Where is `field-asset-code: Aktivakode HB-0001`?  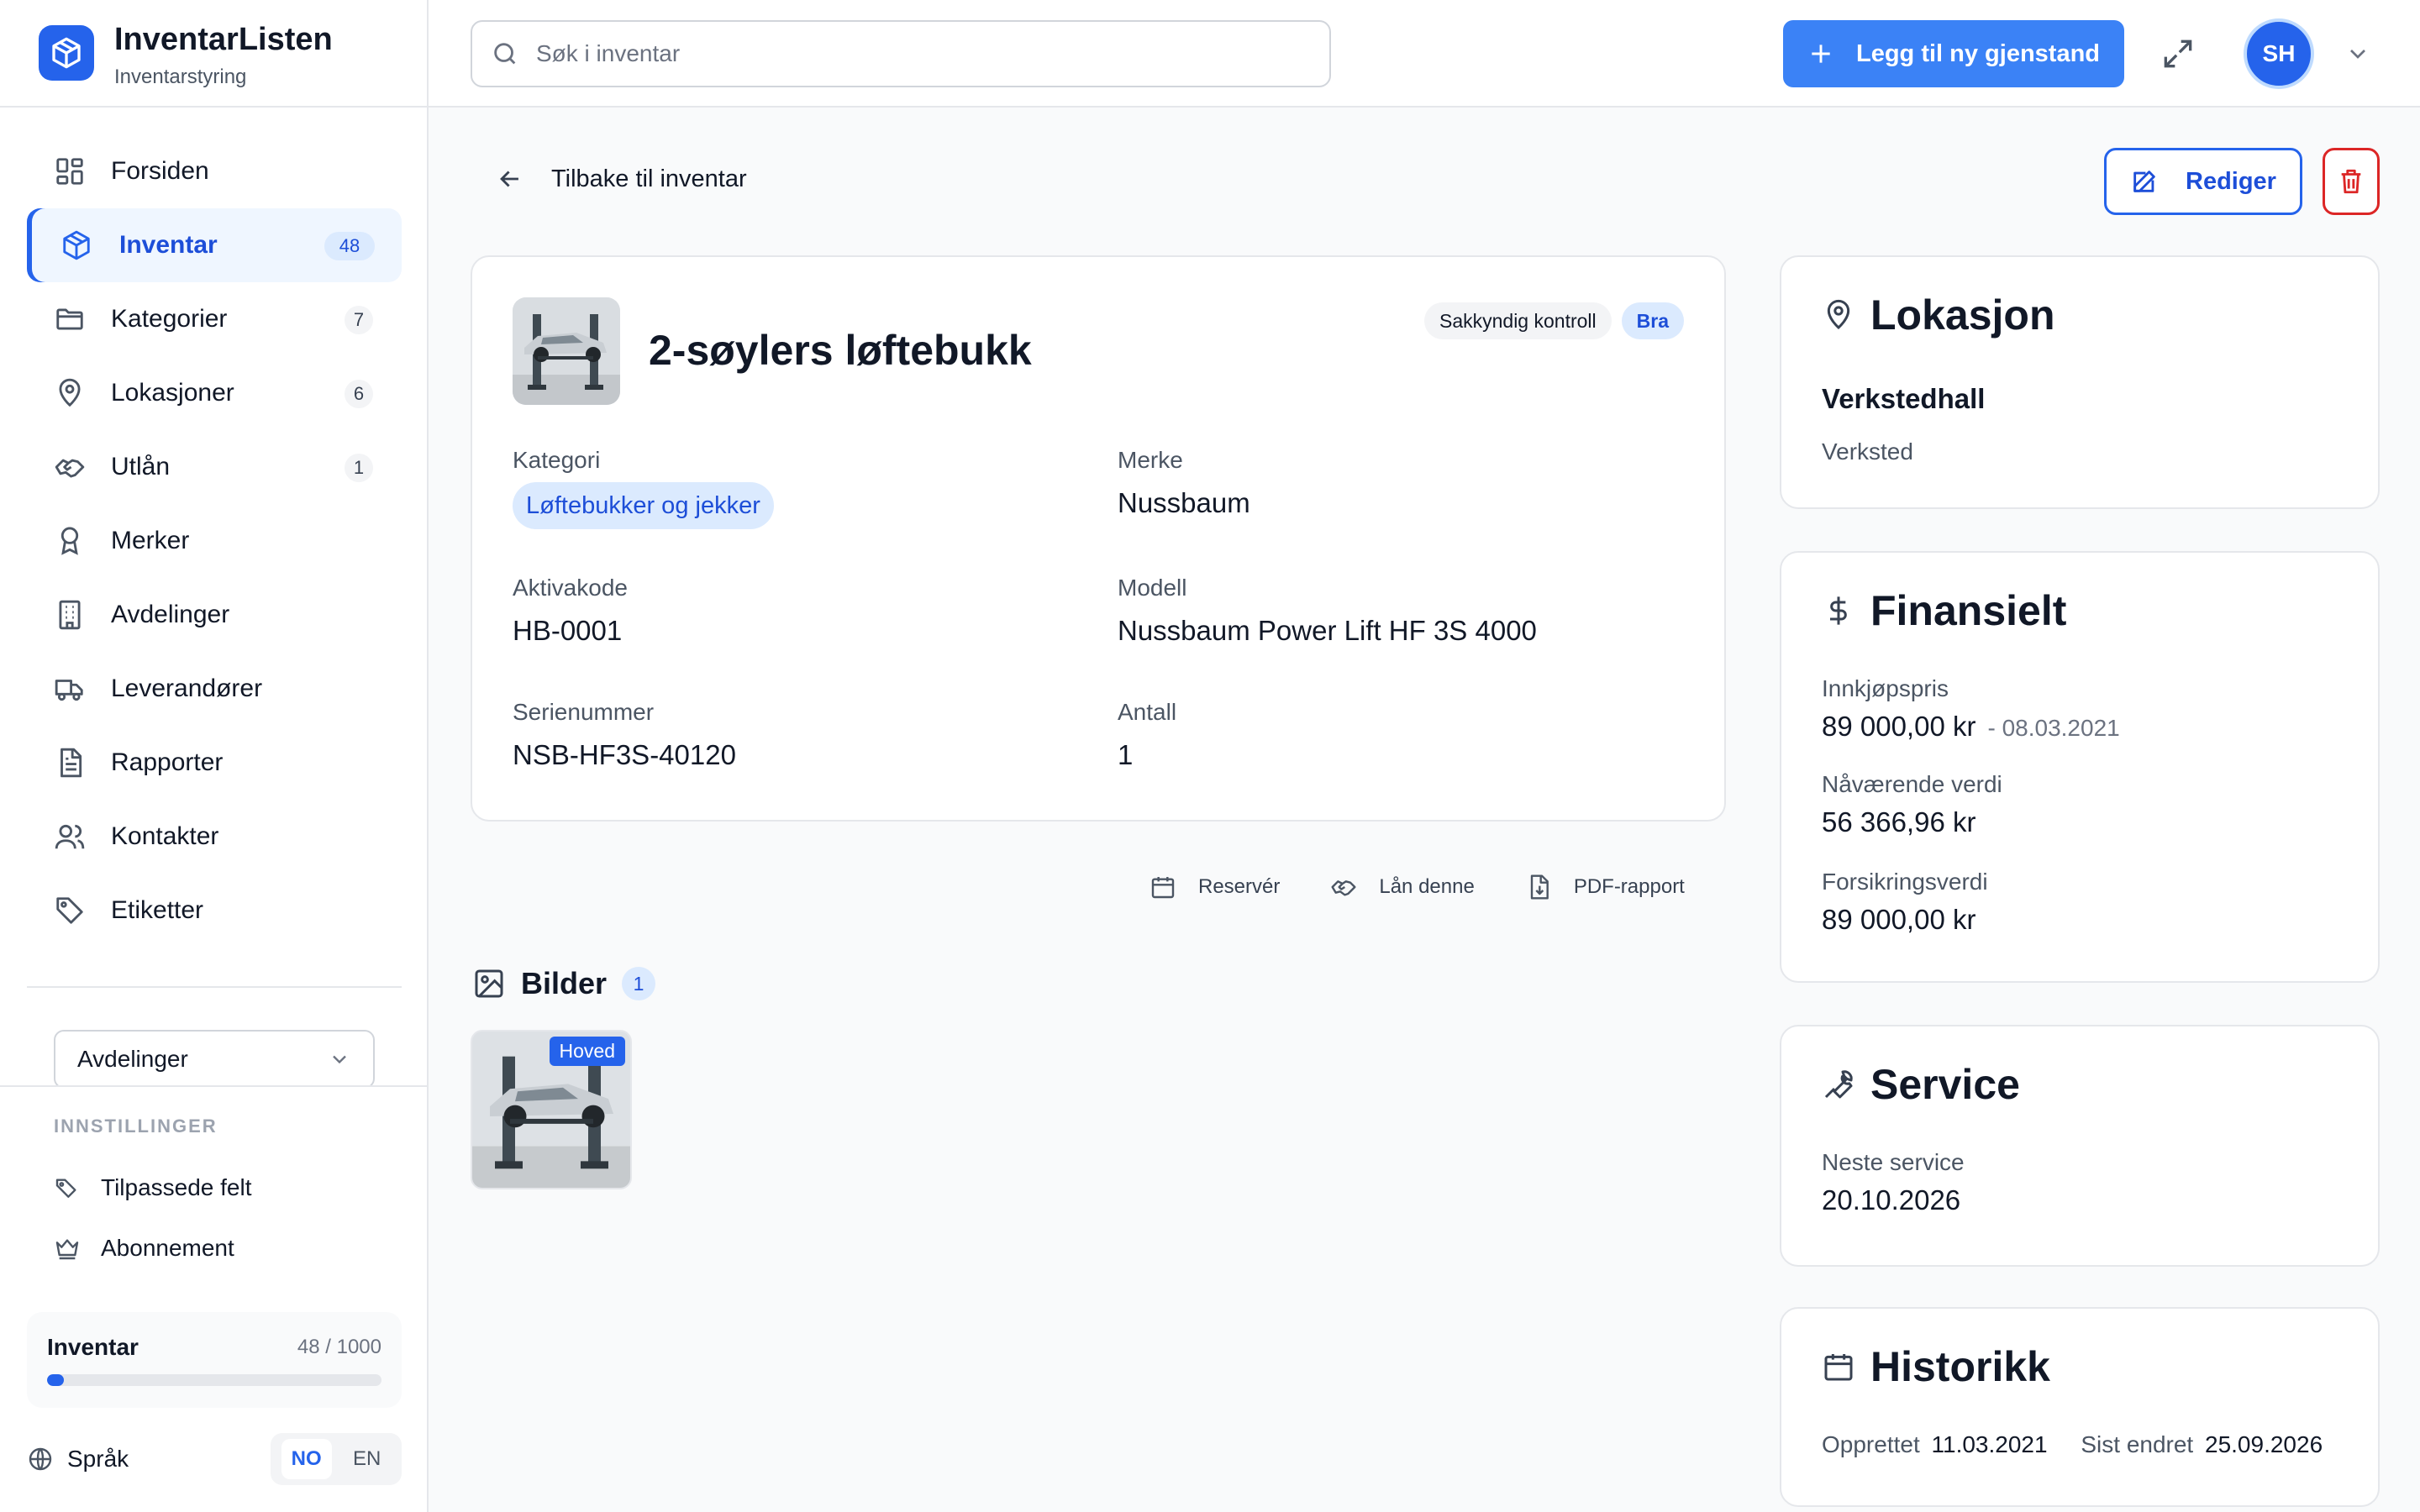 field-asset-code: Aktivakode HB-0001 is located at coordinates (570, 611).